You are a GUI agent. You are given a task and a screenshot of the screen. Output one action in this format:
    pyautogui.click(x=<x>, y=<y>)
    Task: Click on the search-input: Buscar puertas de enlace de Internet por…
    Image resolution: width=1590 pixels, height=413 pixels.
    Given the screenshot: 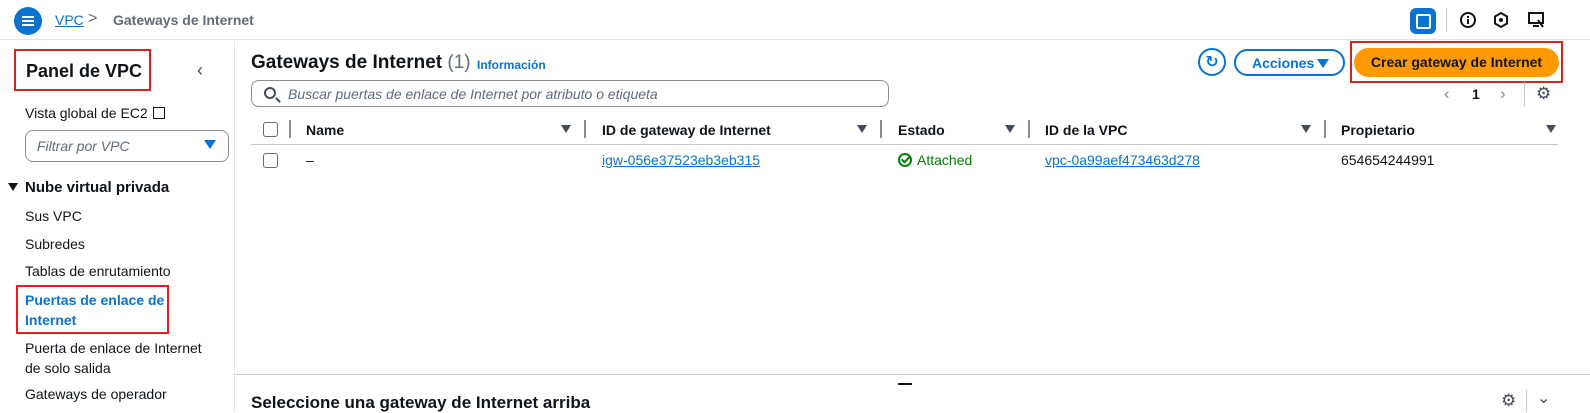 What is the action you would take?
    pyautogui.click(x=570, y=93)
    